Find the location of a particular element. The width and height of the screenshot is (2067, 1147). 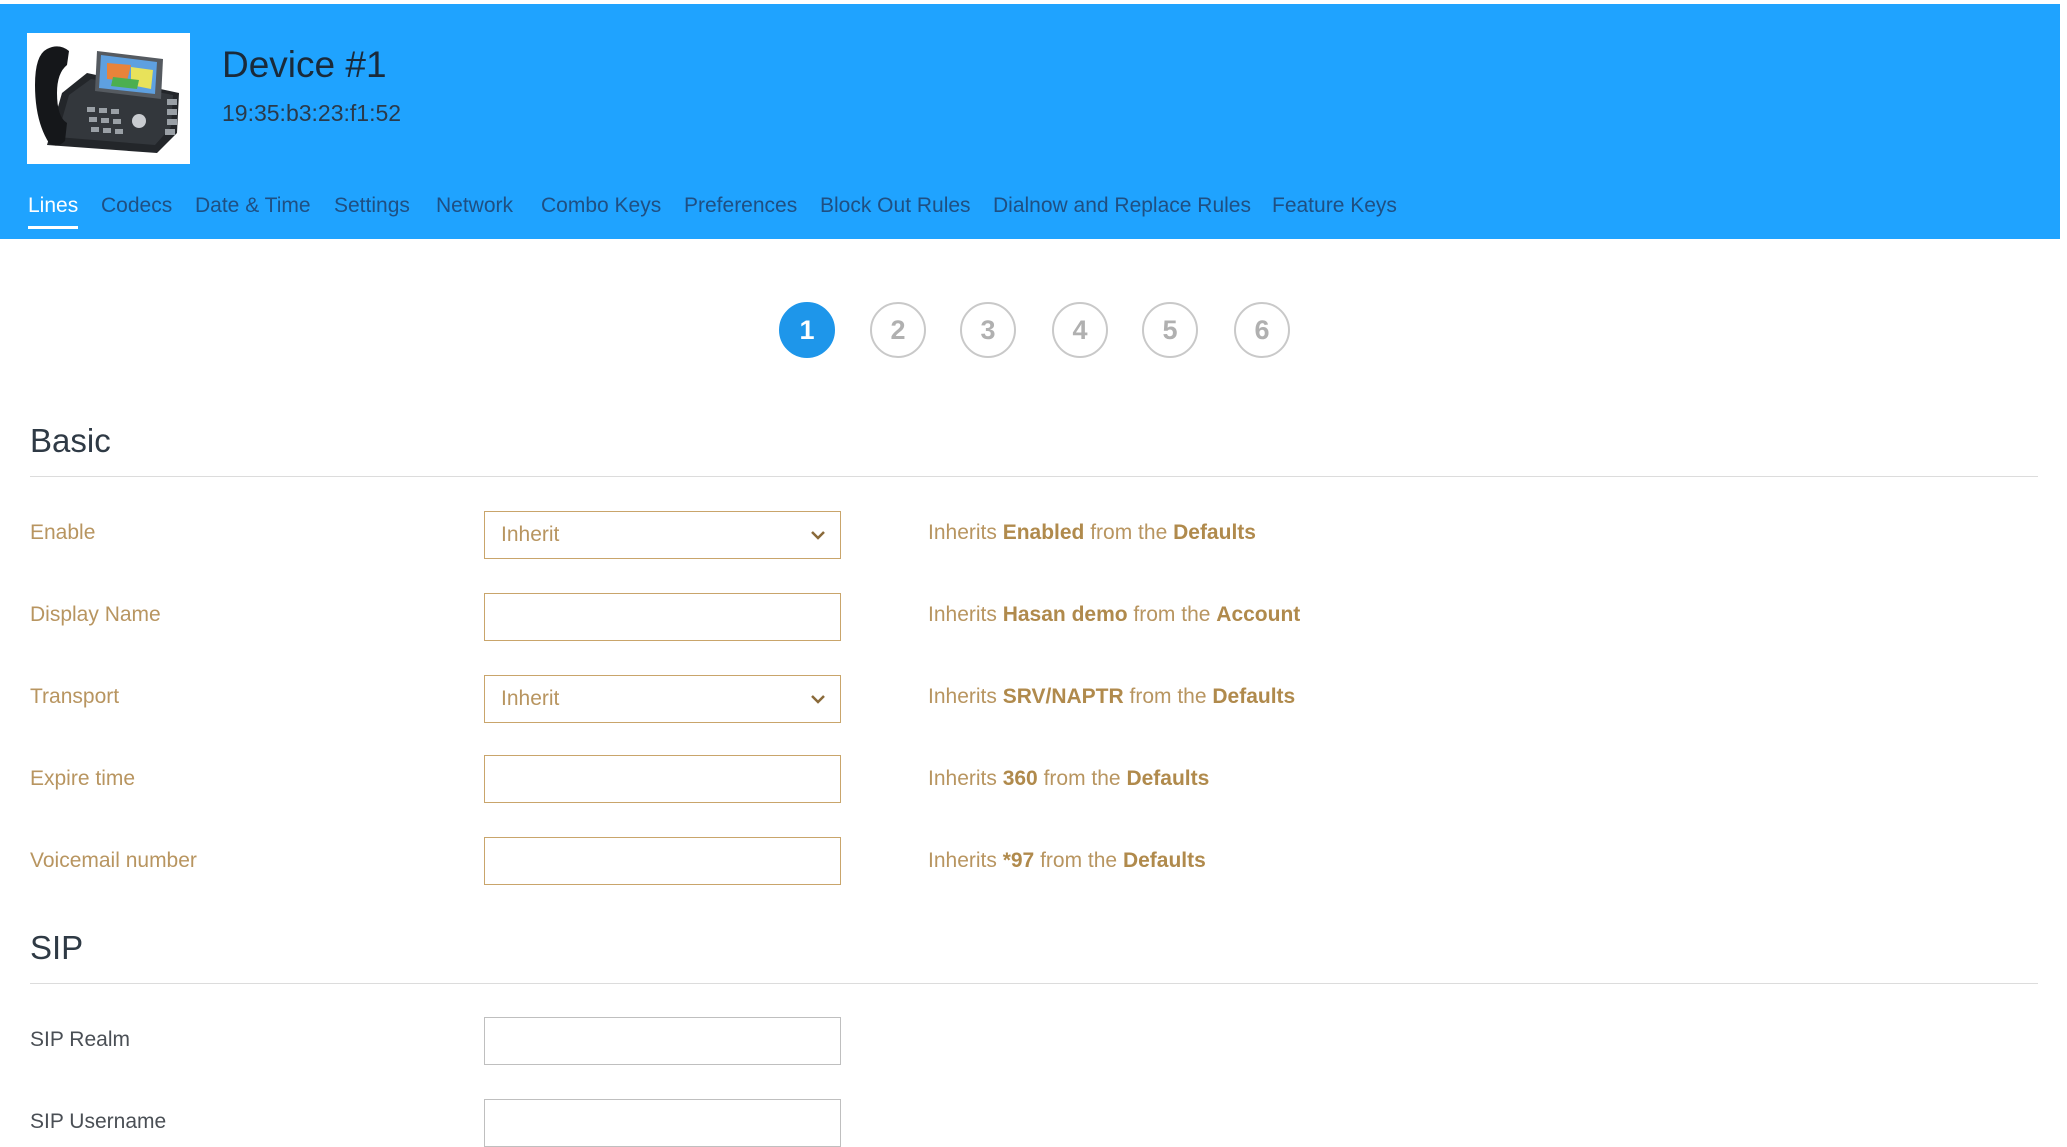

line-step-1: 1 is located at coordinates (807, 330).